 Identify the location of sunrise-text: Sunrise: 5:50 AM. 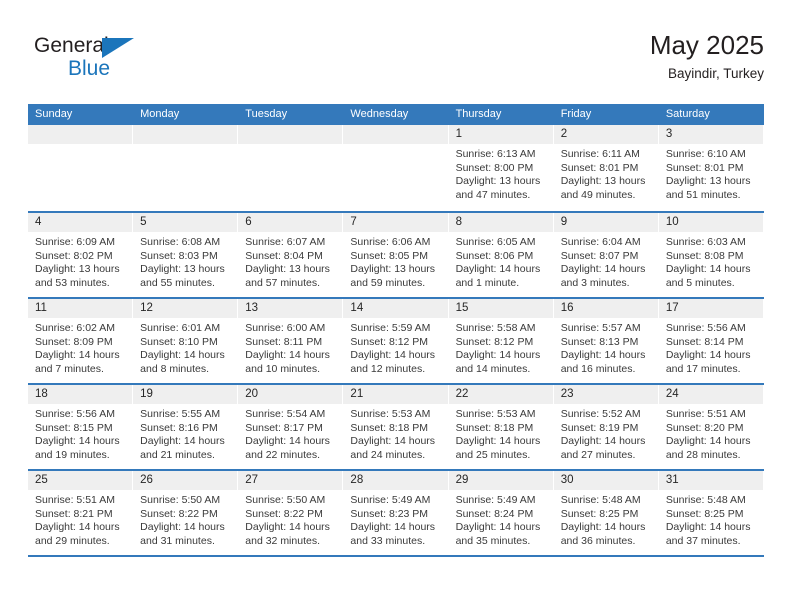
(180, 500).